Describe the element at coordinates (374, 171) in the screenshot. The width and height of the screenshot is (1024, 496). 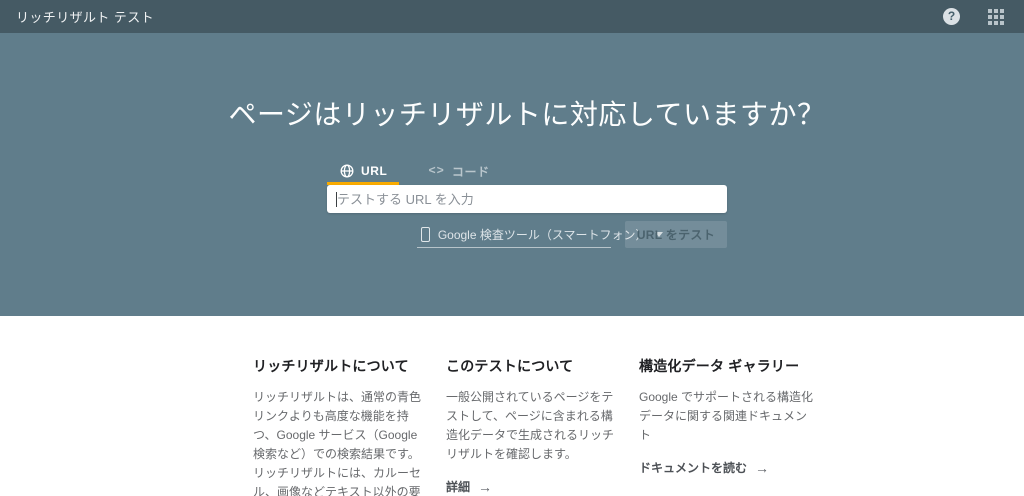
I see `tab-url-label: URL` at that location.